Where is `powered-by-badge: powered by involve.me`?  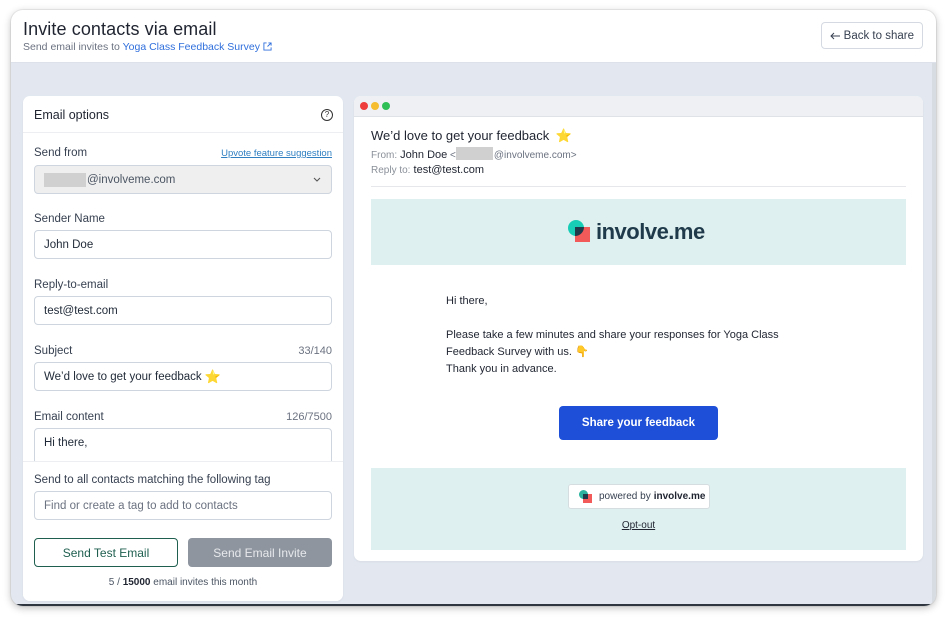 powered-by-badge: powered by involve.me is located at coordinates (639, 496).